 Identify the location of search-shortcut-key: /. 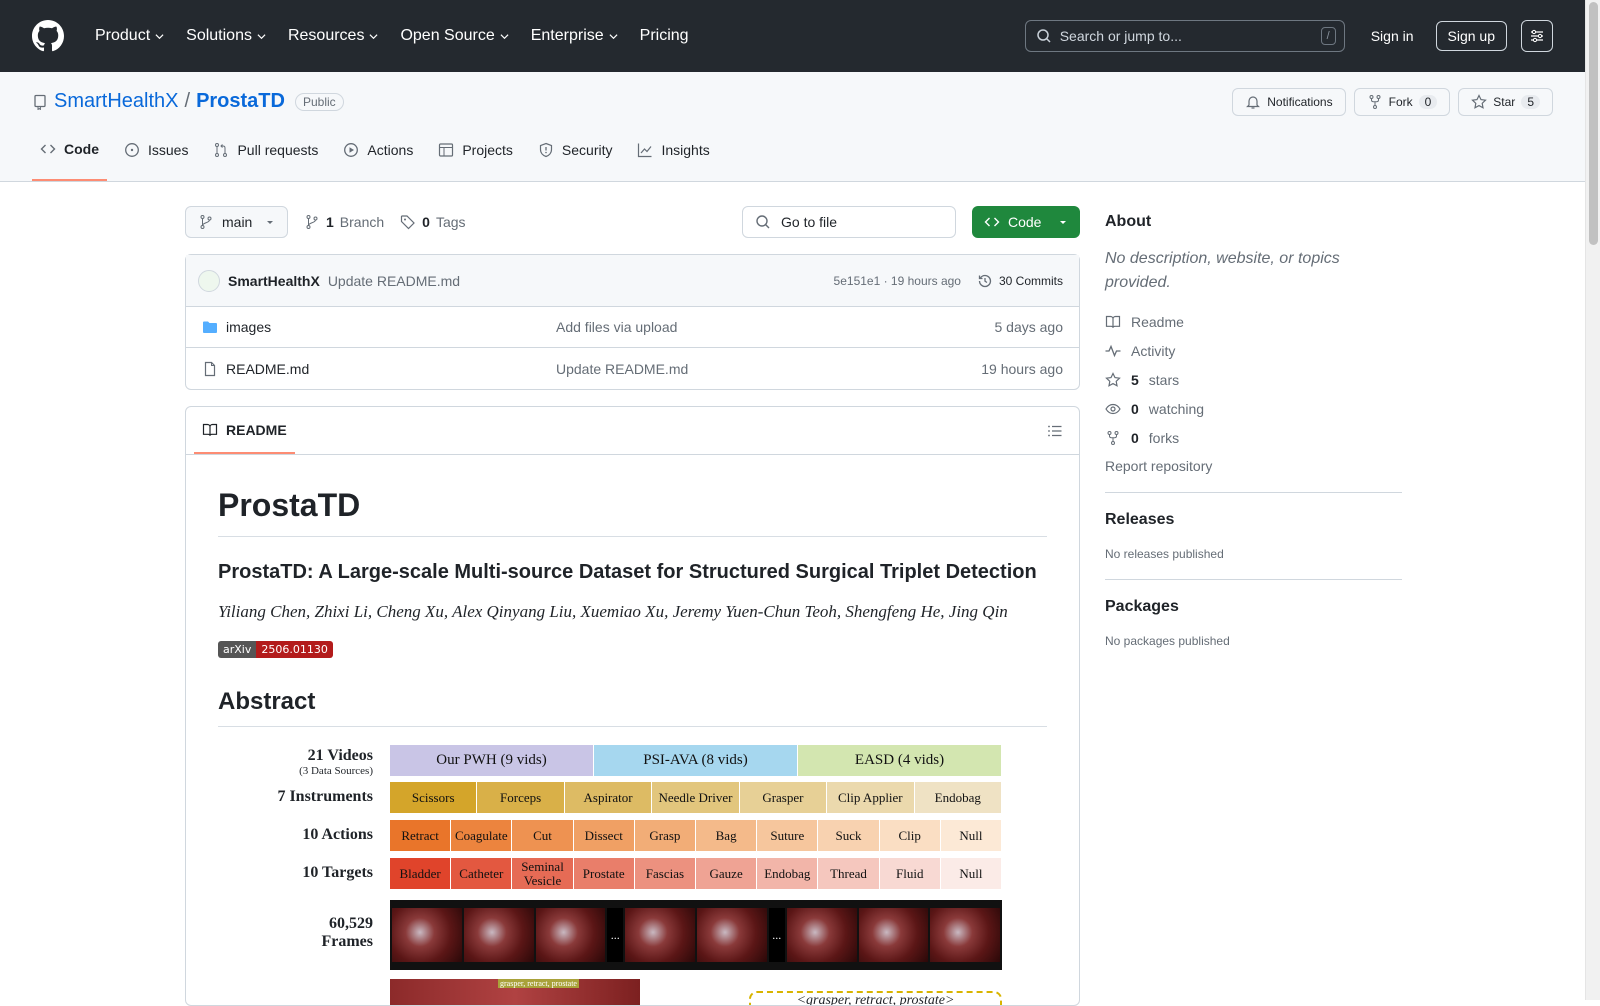
(1328, 36).